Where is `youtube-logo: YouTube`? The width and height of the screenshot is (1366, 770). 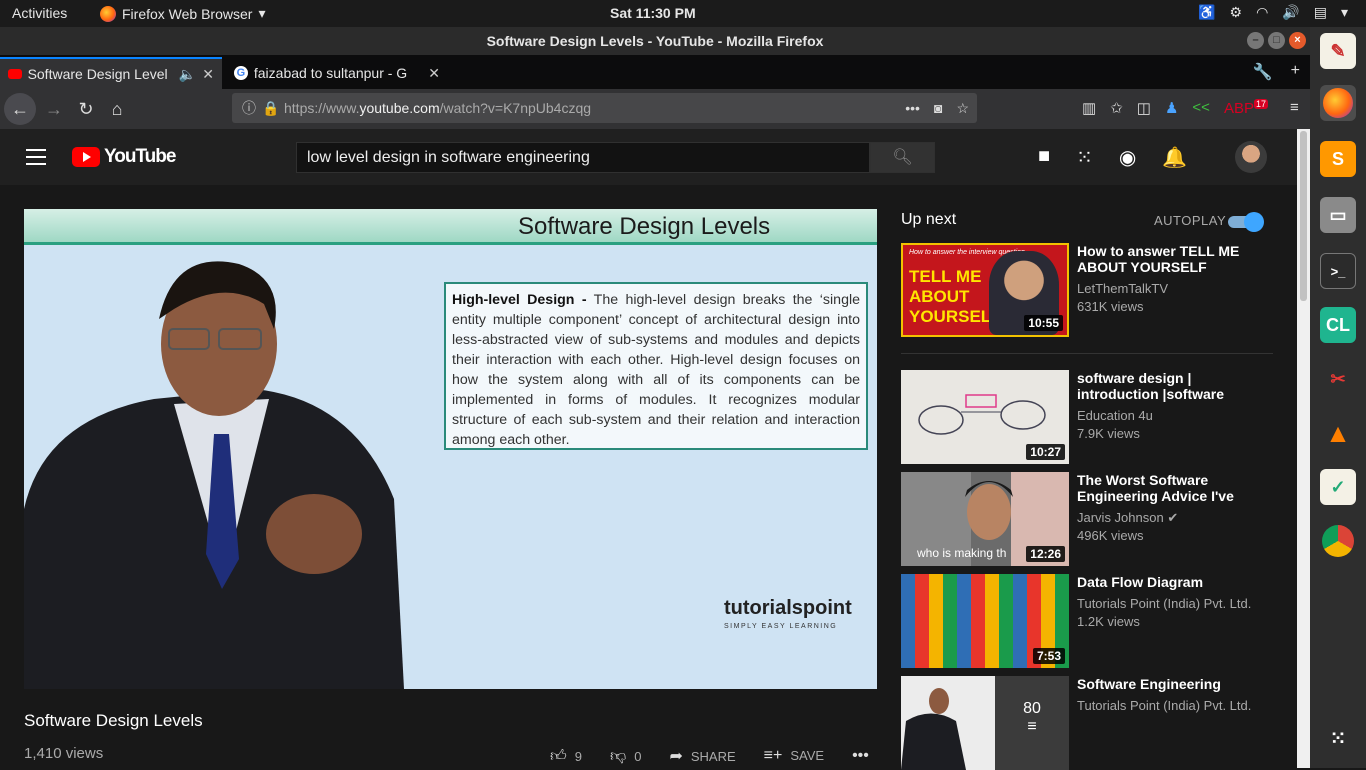 youtube-logo: YouTube is located at coordinates (124, 157).